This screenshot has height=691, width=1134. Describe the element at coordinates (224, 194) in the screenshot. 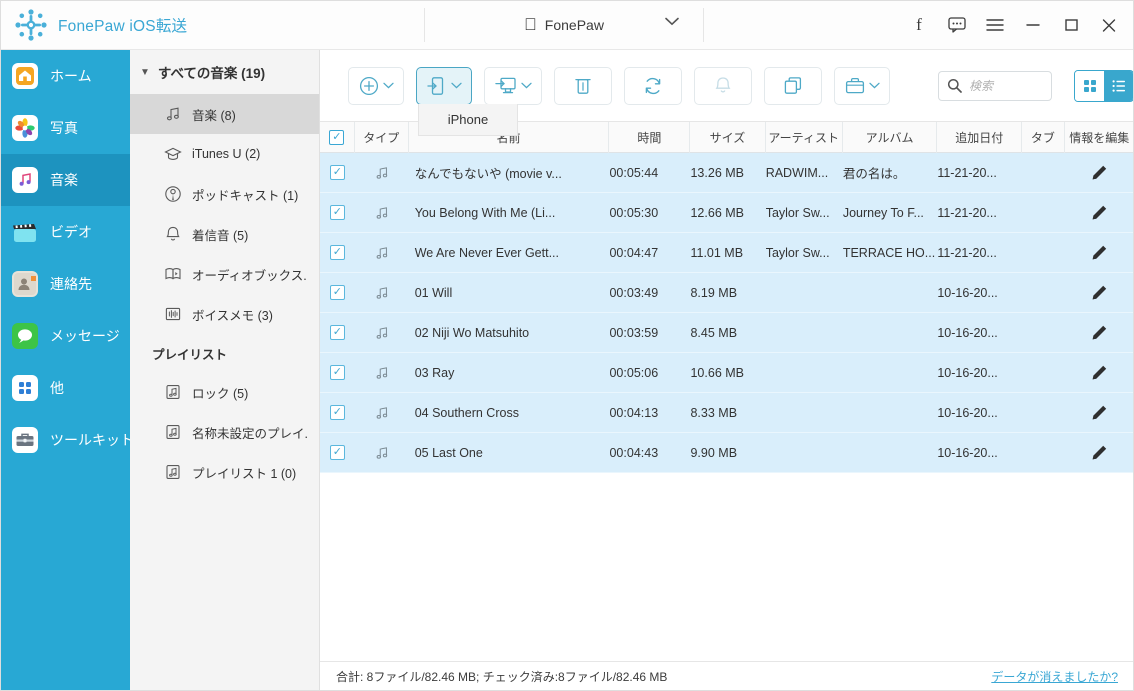

I see `category-item-podcast: ポッドキャスト (1)` at that location.